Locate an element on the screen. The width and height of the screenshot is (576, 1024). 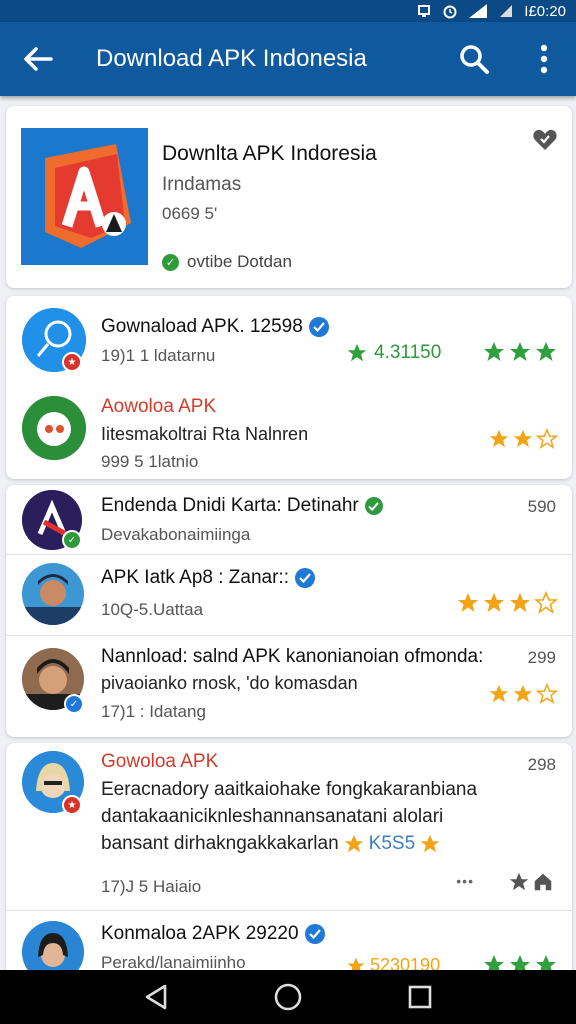
page-title: Download APK Indonesia is located at coordinates (231, 58).